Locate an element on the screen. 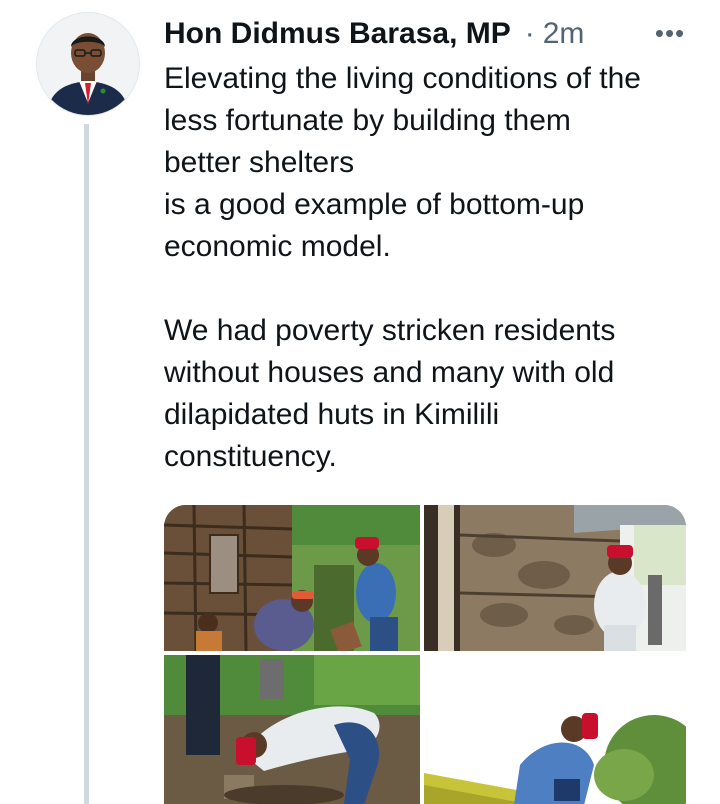  photo-mp-on-roof-icon is located at coordinates (555, 729).